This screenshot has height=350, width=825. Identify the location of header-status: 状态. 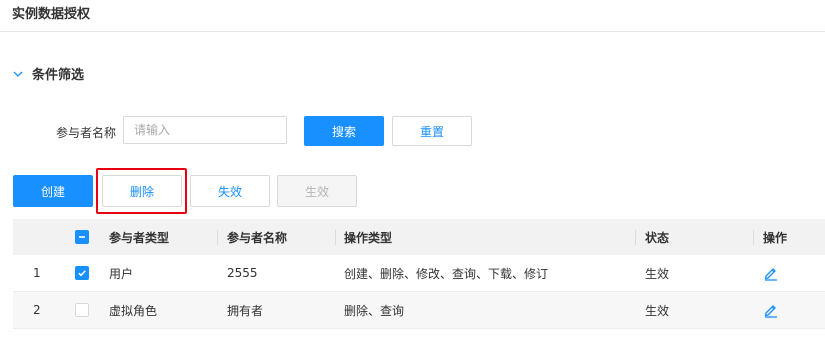
(657, 237).